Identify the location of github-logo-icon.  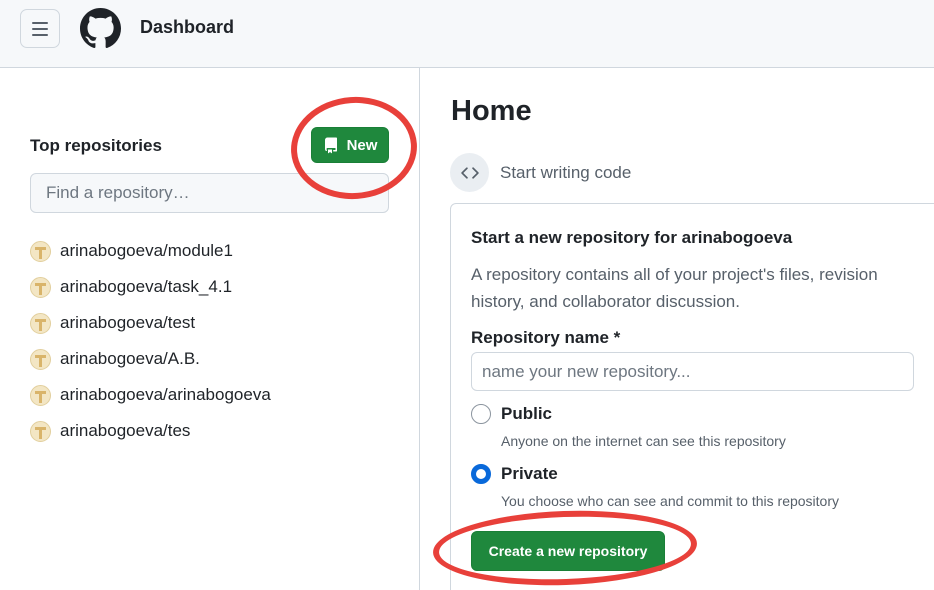
(100, 28).